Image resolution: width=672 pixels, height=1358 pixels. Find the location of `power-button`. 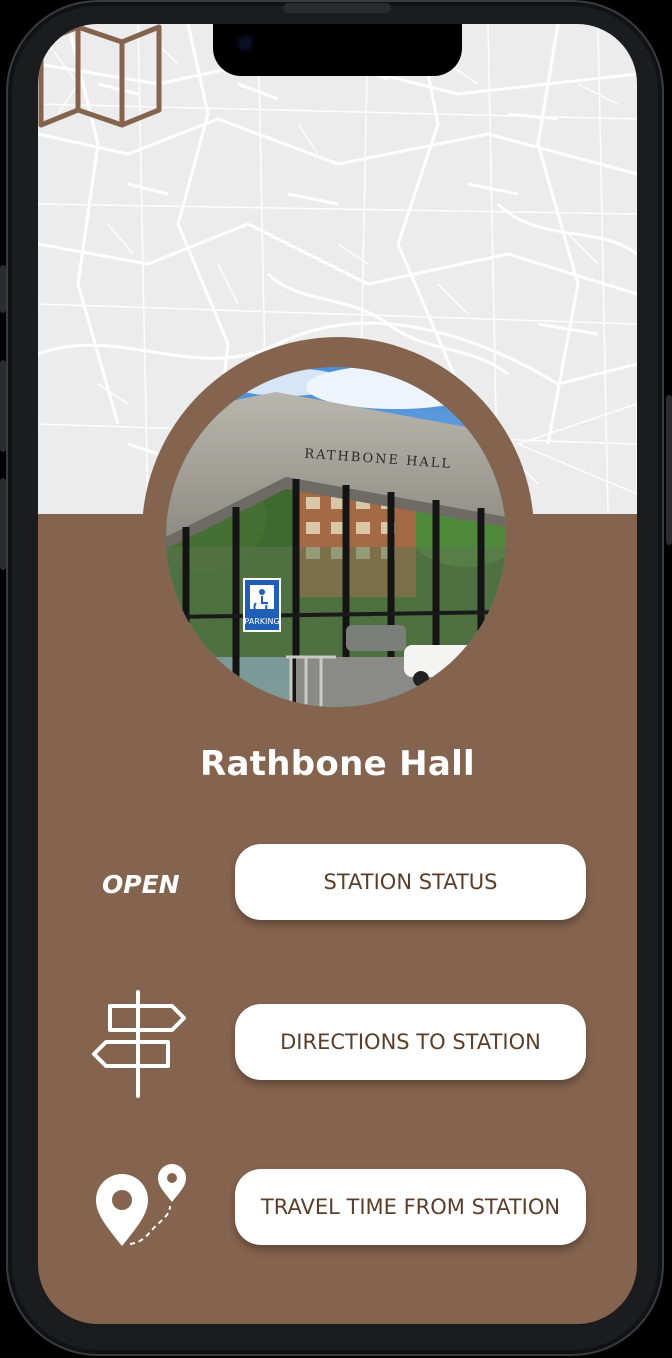

power-button is located at coordinates (669, 470).